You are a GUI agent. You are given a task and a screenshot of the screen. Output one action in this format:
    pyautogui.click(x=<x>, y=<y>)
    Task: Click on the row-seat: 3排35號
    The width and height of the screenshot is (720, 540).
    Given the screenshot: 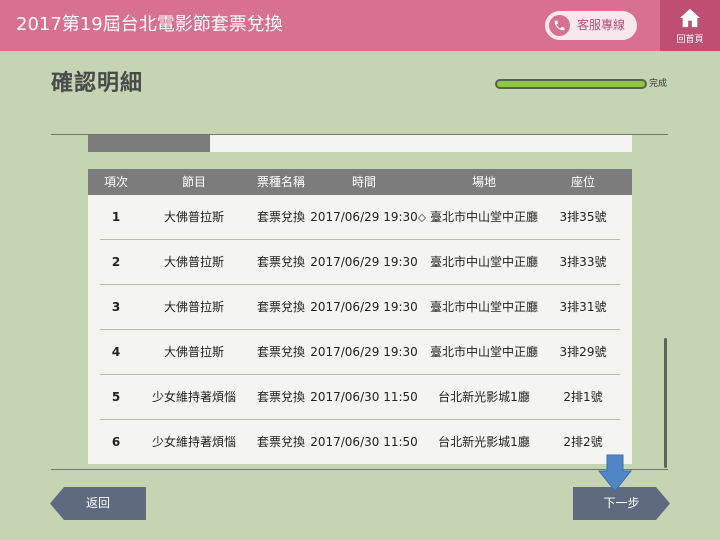 What is the action you would take?
    pyautogui.click(x=583, y=217)
    